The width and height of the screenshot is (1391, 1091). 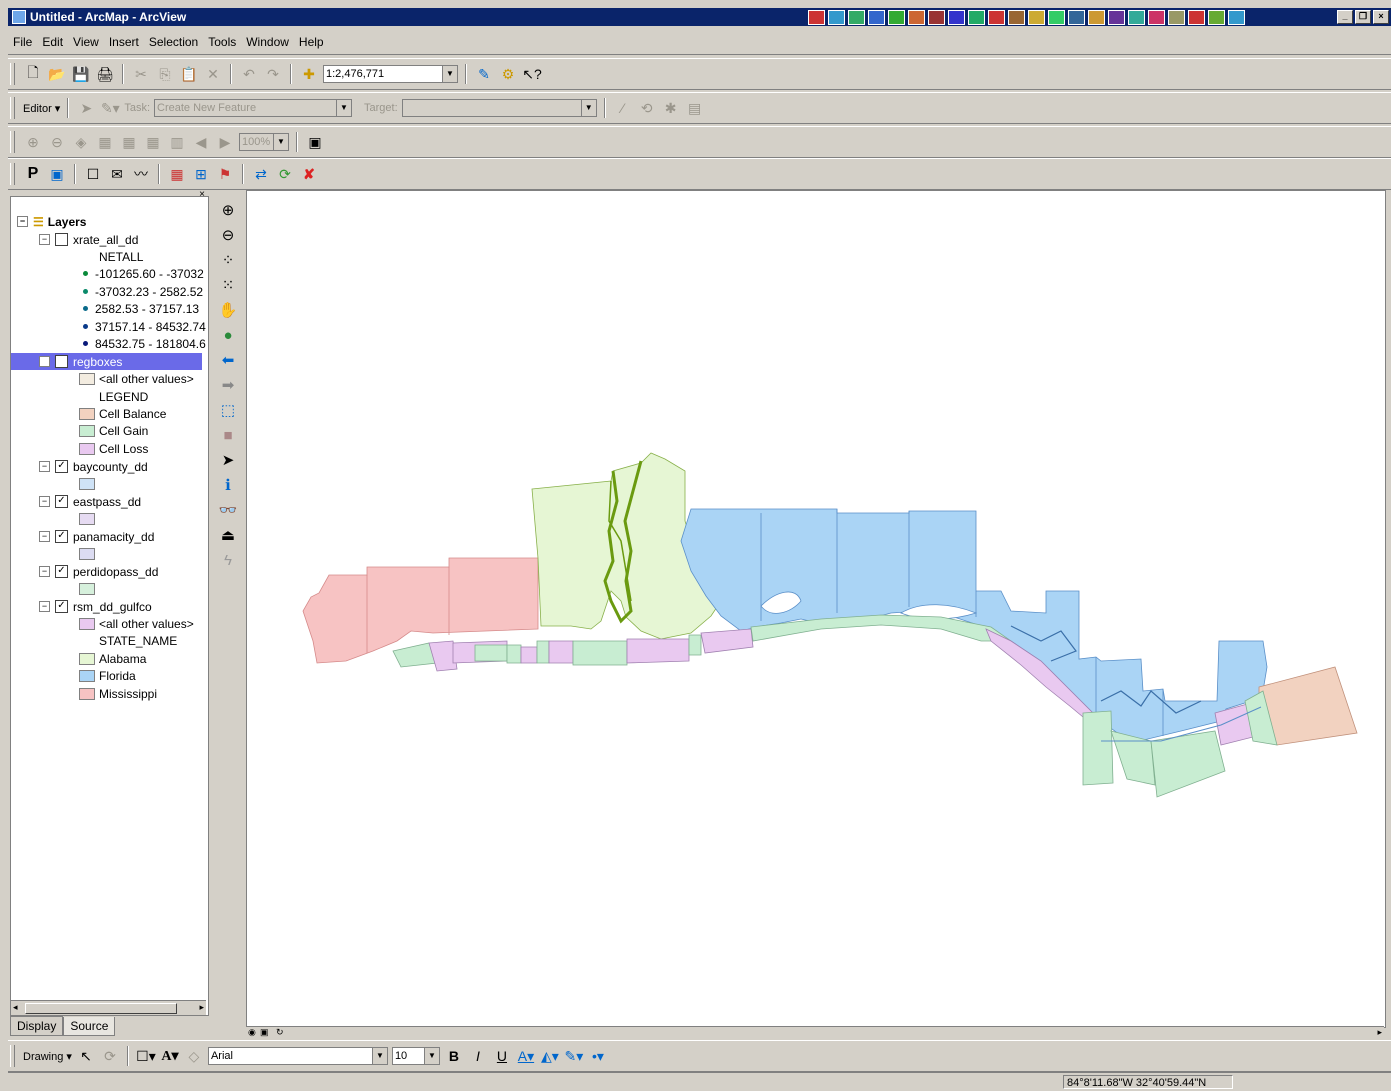 What do you see at coordinates (280, 1032) in the screenshot?
I see `refresh-view-icon: ↻` at bounding box center [280, 1032].